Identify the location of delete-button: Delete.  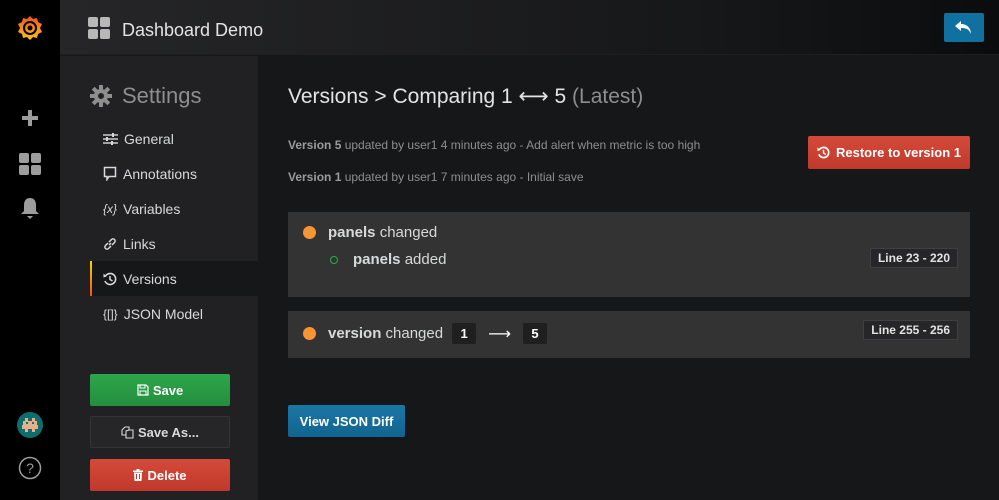
(160, 475).